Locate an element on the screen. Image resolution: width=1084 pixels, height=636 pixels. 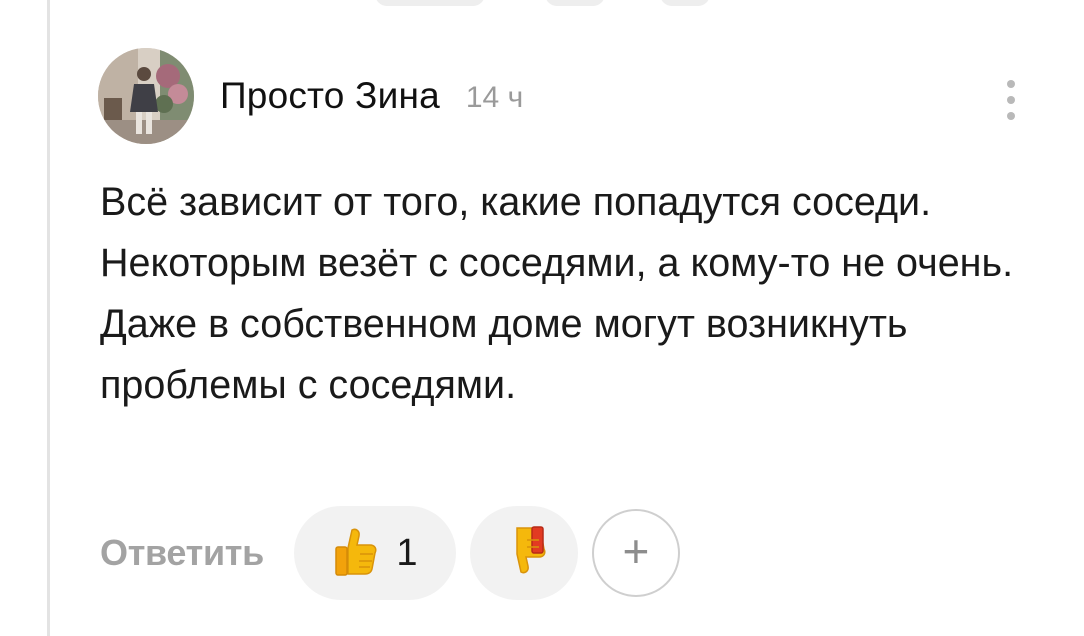
thumbs-up-icon is located at coordinates (355, 553).